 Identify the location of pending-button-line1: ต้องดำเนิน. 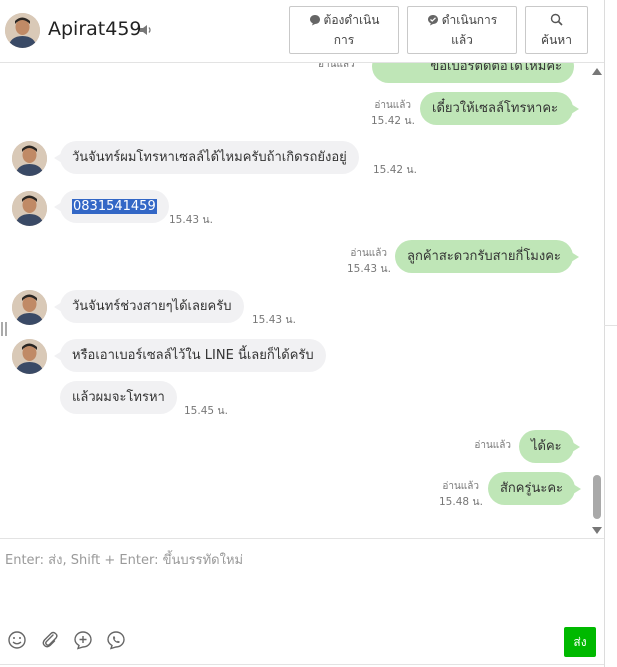
(351, 20).